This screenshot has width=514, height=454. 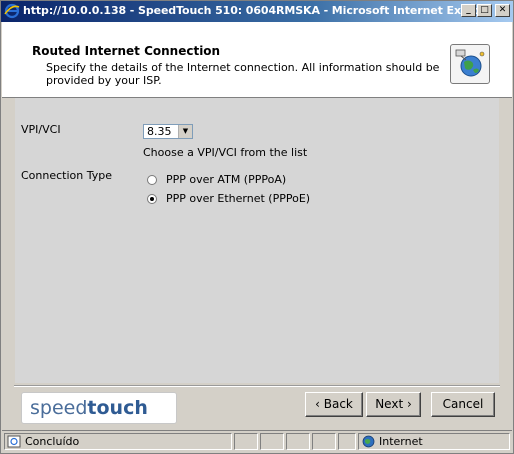 What do you see at coordinates (118, 441) in the screenshot?
I see `status-main: Concluído` at bounding box center [118, 441].